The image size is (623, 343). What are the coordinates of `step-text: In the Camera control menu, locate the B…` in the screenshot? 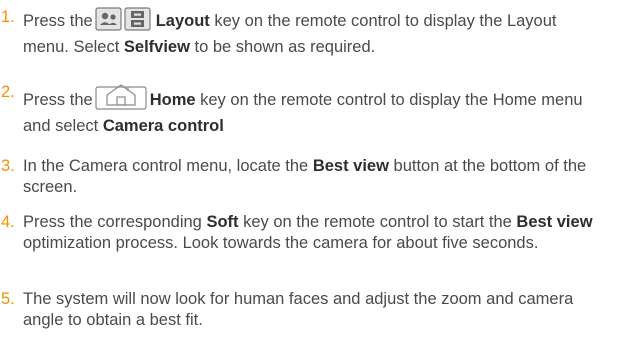 It's located at (305, 176).